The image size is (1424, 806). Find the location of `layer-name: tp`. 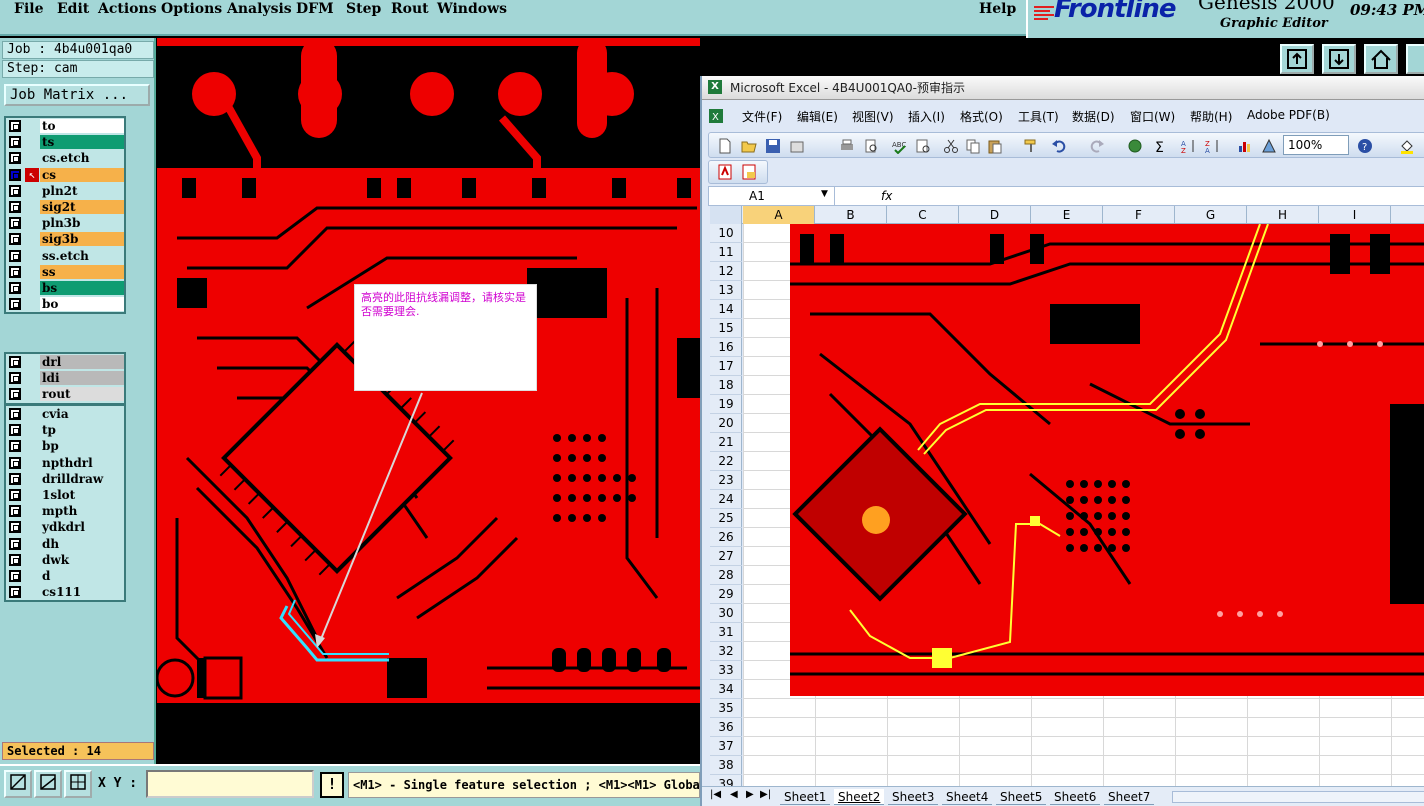

layer-name: tp is located at coordinates (82, 430).